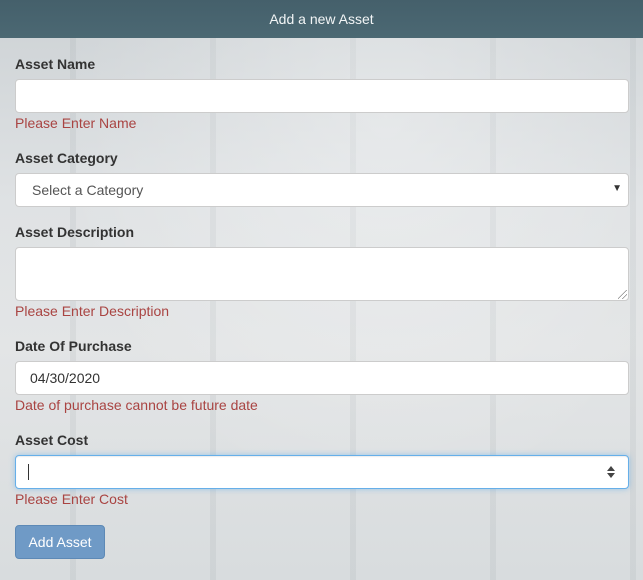  I want to click on spinner-up-icon, so click(611, 468).